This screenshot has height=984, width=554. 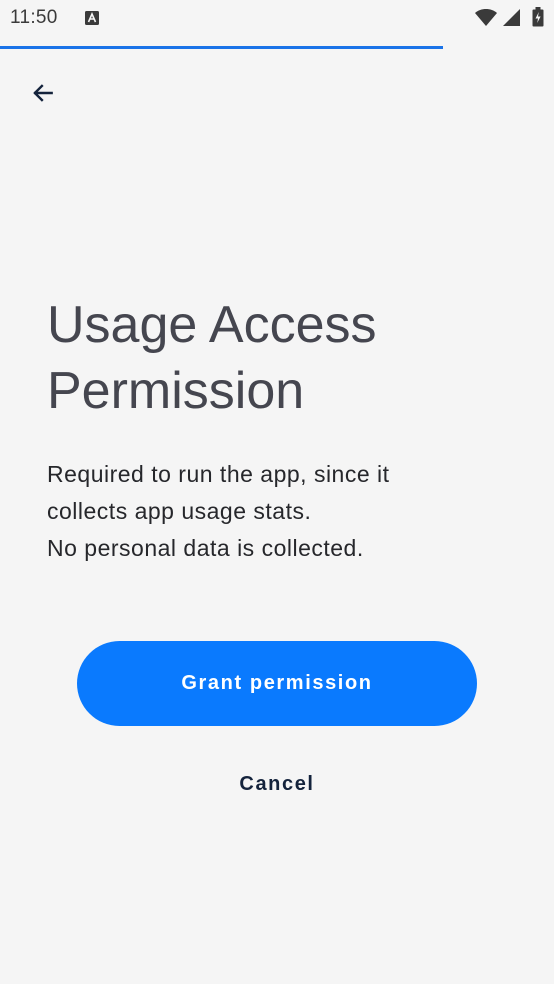 I want to click on wifi-icon, so click(x=486, y=17).